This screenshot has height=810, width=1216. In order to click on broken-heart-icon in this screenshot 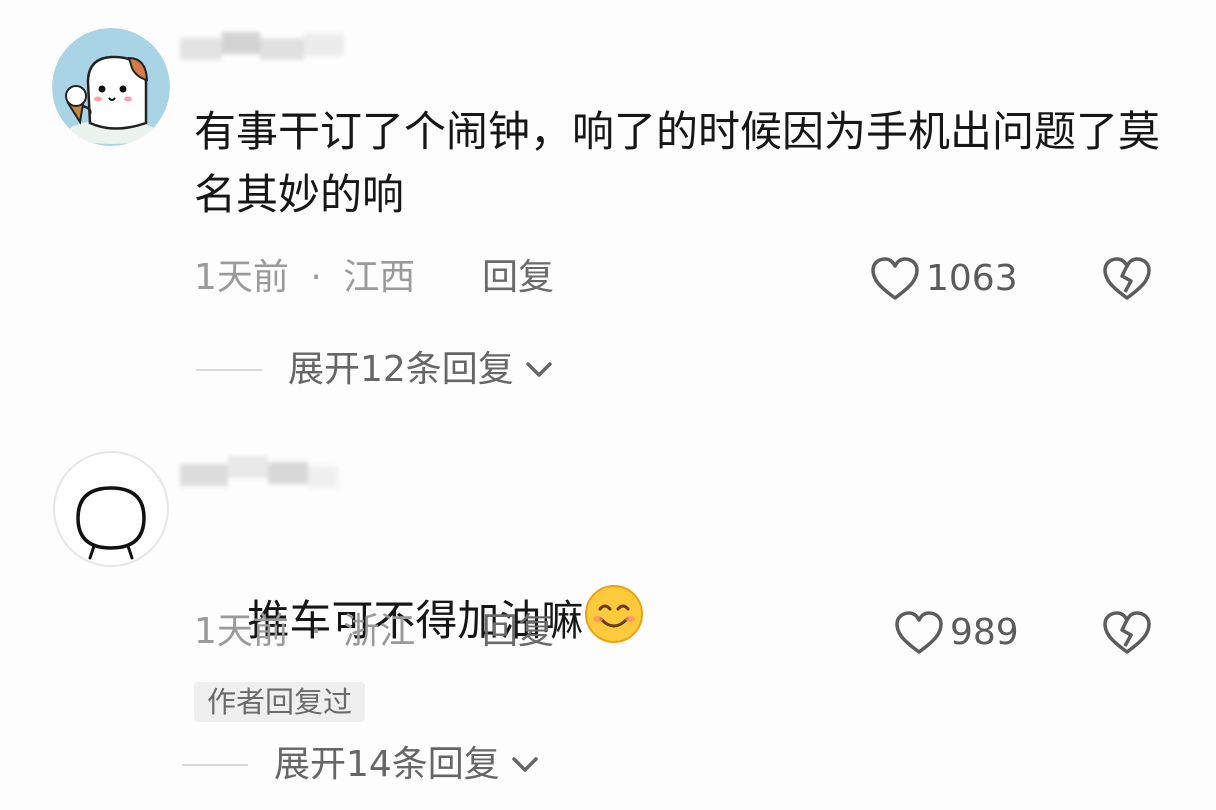, I will do `click(1127, 632)`.